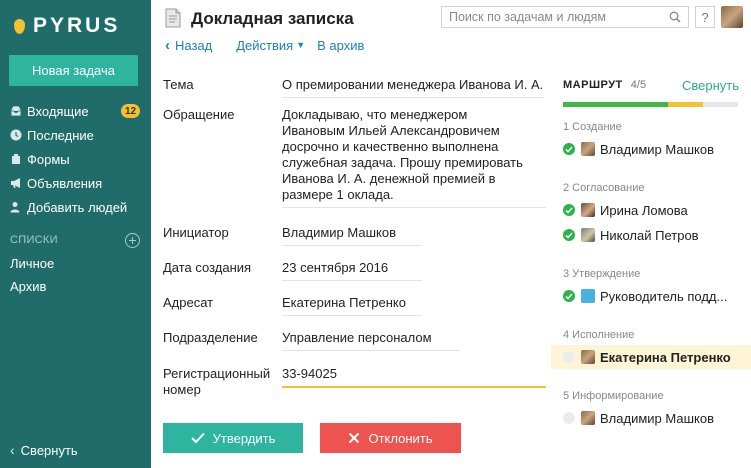 This screenshot has height=468, width=751. I want to click on reject-button: Отклонить, so click(390, 438).